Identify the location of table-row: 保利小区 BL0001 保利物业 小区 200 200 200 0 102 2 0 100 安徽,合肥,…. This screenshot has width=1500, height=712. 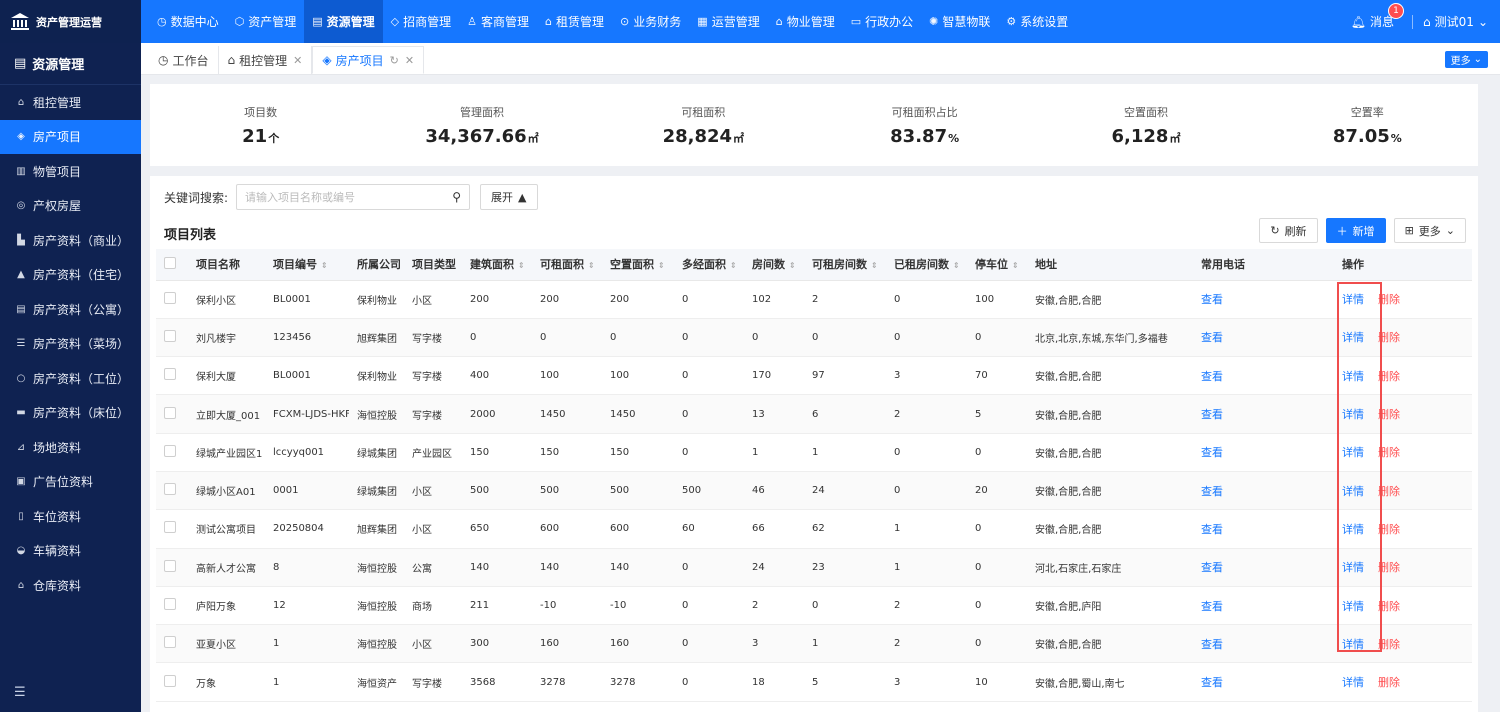
(814, 299).